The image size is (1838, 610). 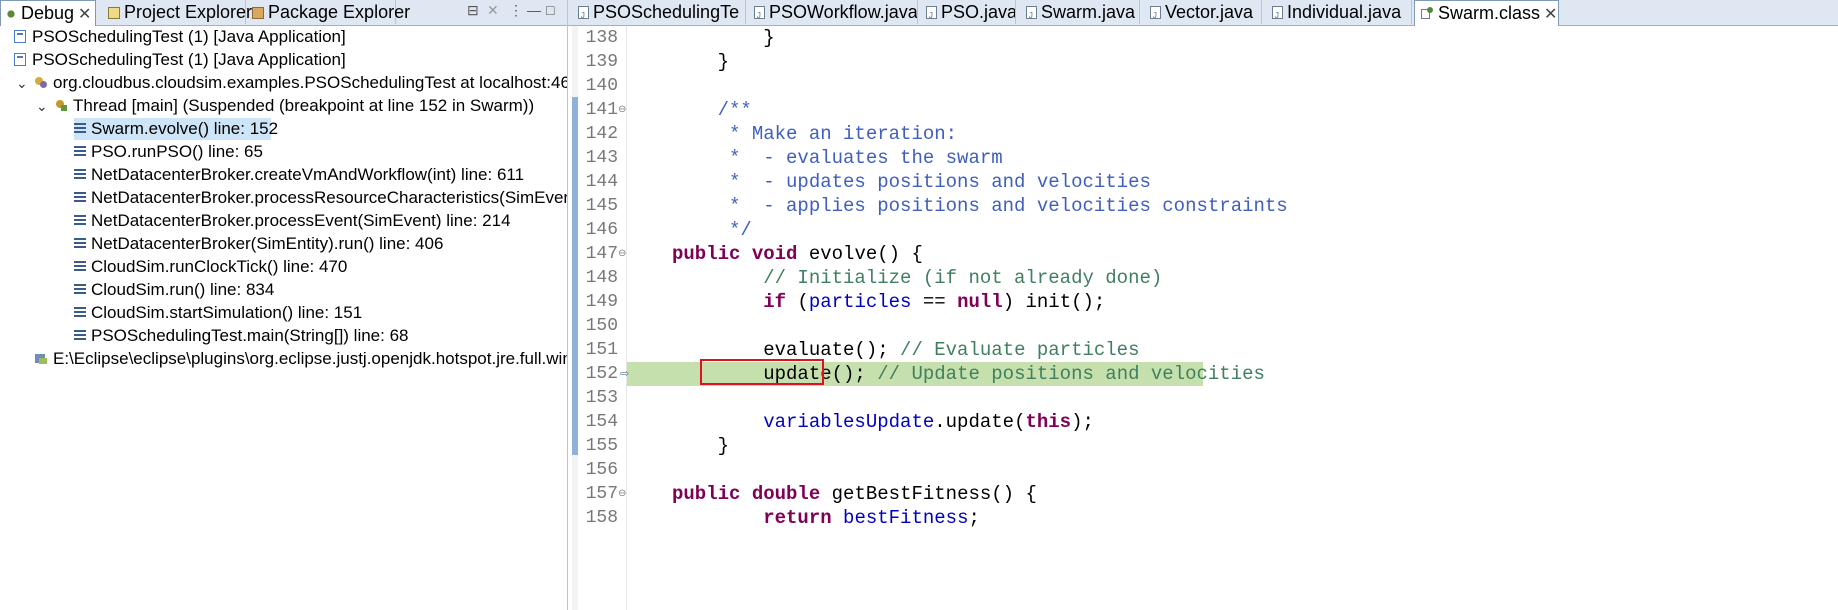 I want to click on code-line: 147 ⊖ public void evolve() {, so click(x=1203, y=254).